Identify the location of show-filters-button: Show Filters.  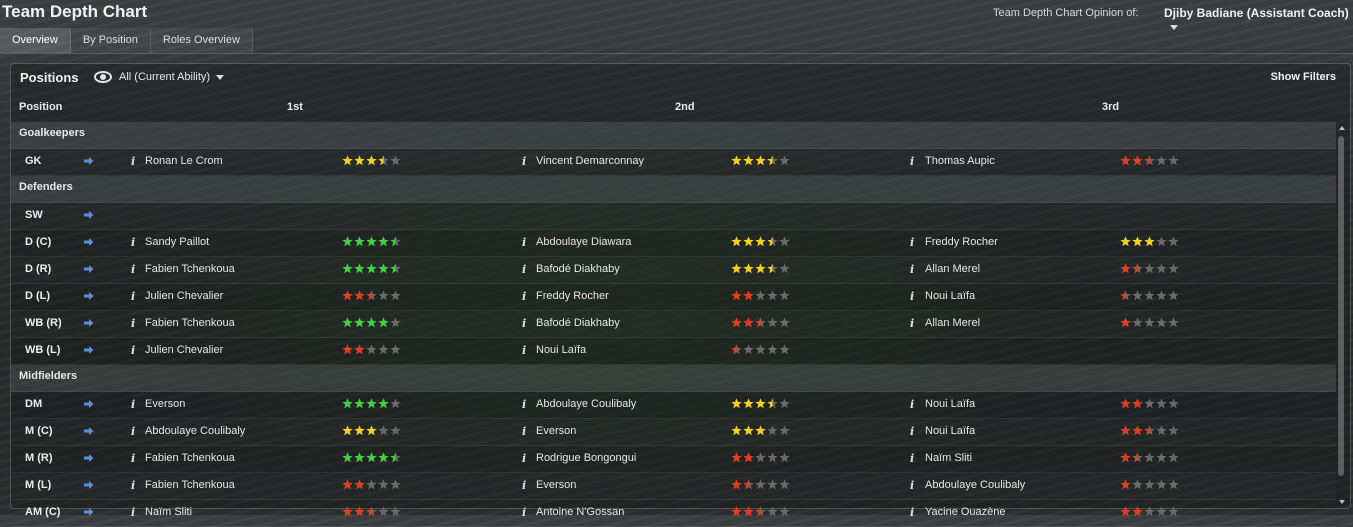
(1303, 77).